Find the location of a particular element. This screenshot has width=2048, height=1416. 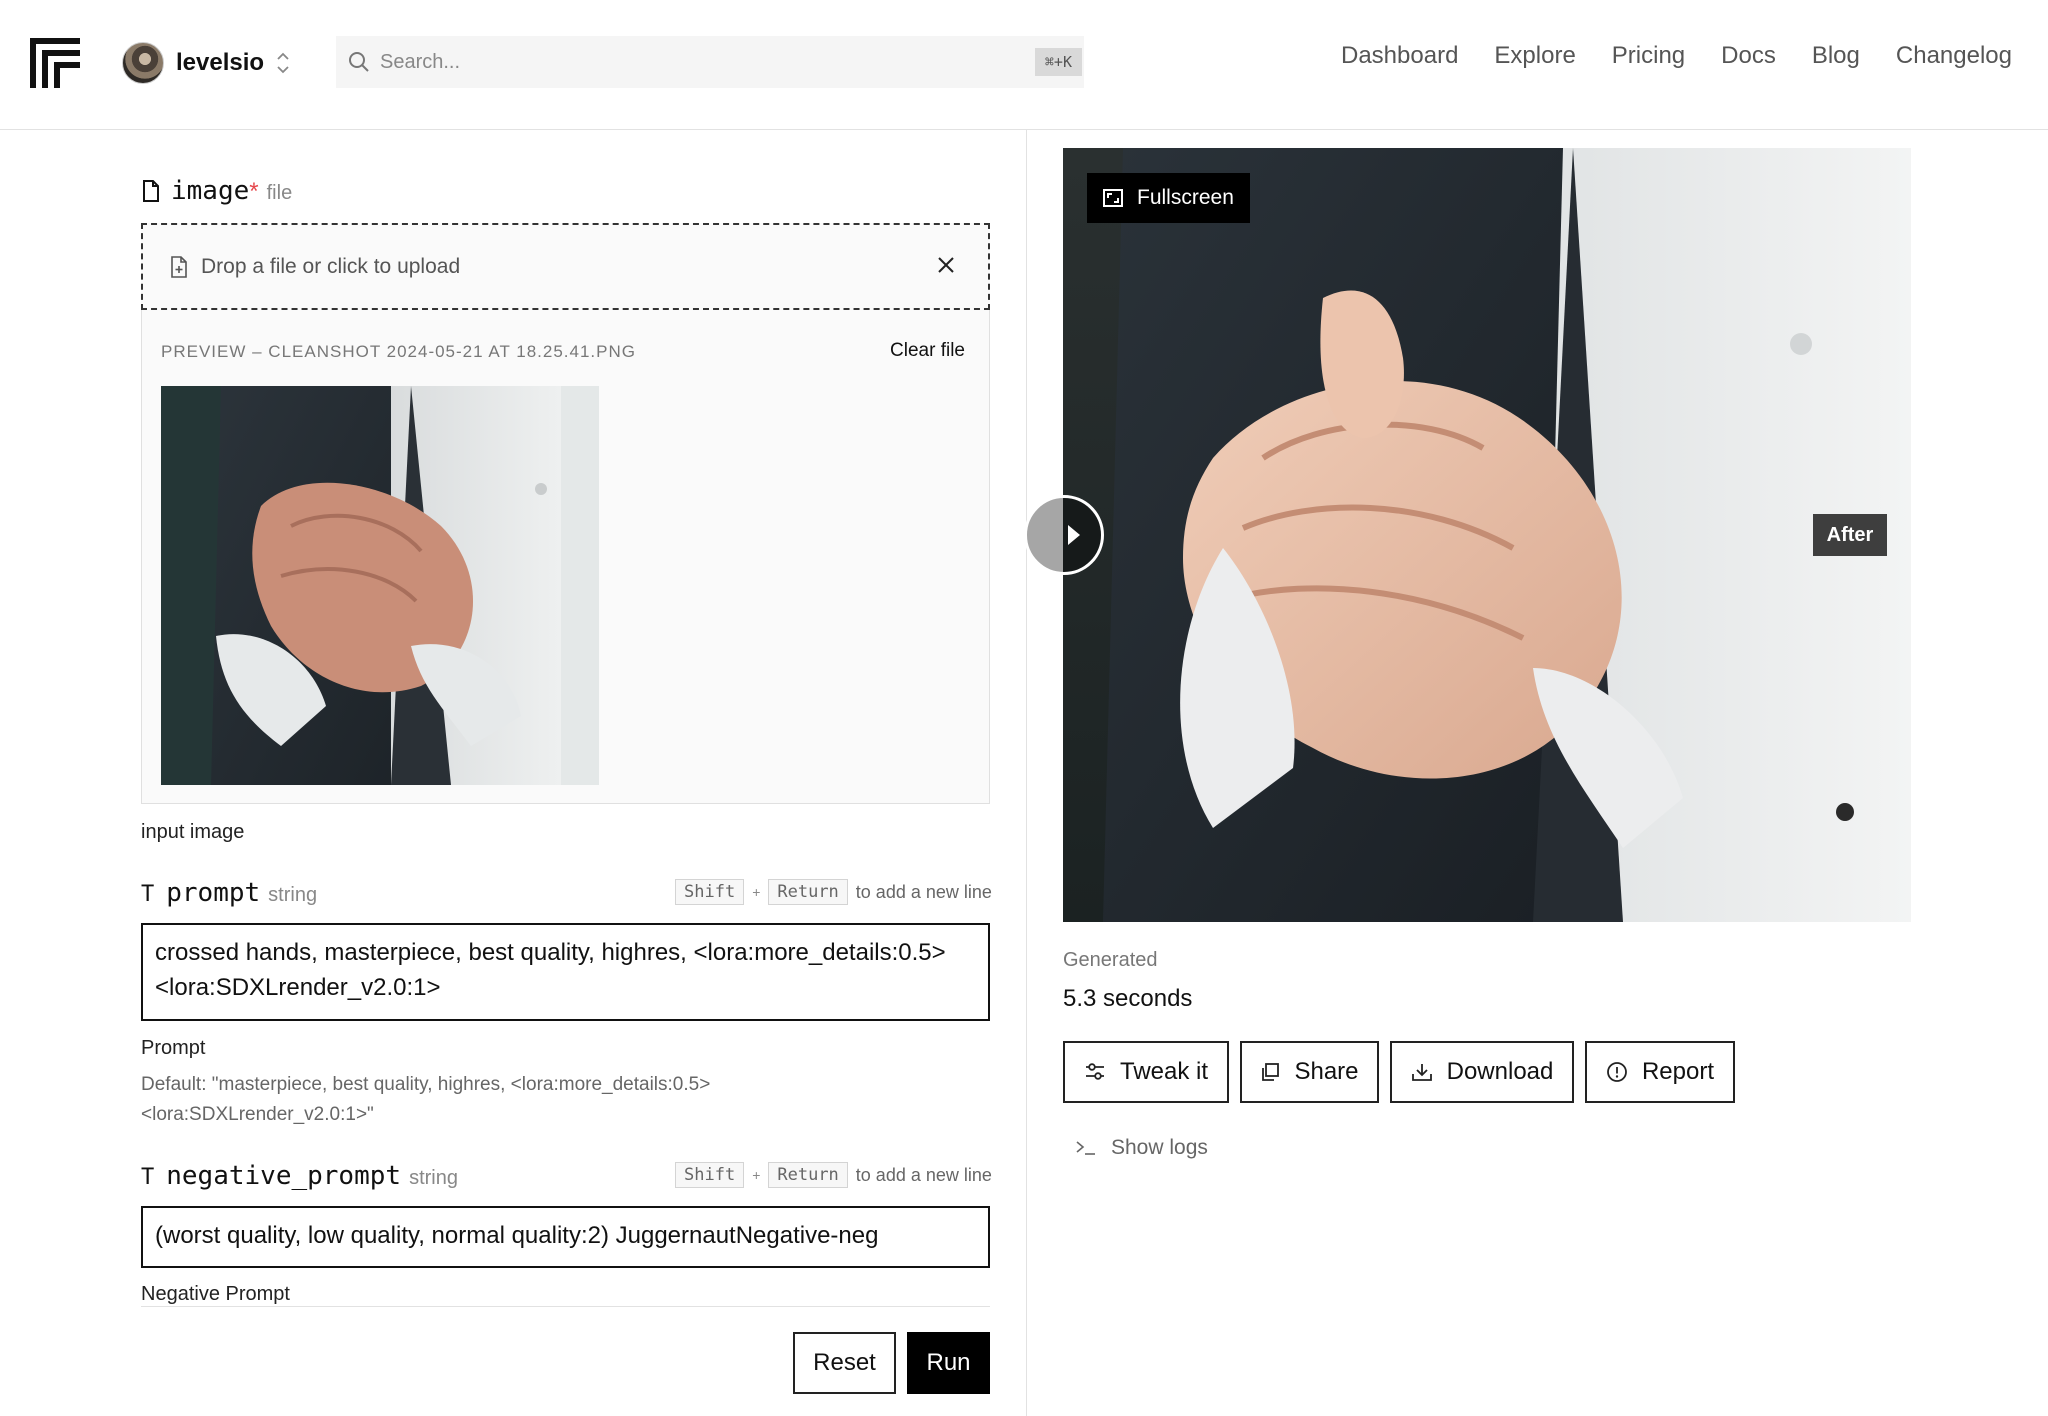

nav-changelog: Changelog is located at coordinates (1954, 56).